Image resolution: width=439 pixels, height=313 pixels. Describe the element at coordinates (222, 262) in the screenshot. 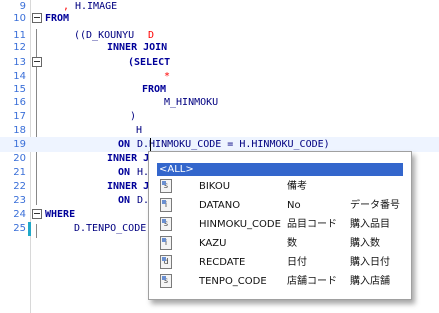

I see `column-name: RECDATE` at that location.